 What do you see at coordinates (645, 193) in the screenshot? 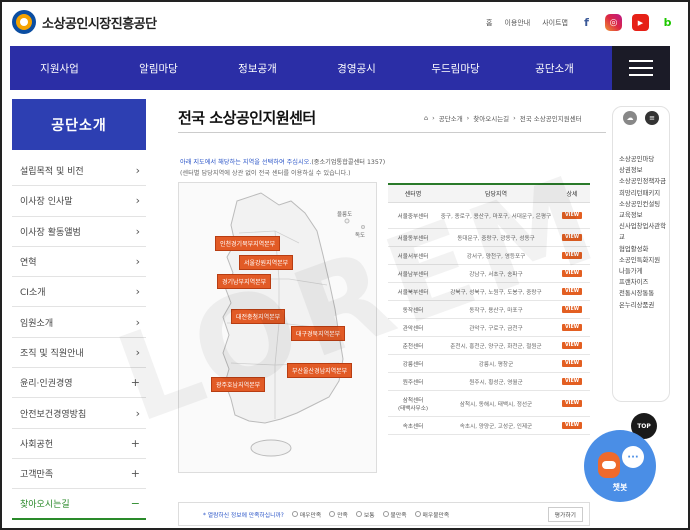
I see `quick-link: 희망리턴패키지` at bounding box center [645, 193].